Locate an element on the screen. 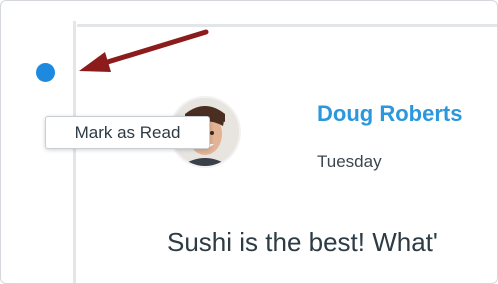 This screenshot has width=498, height=284. annotation-arrow-icon is located at coordinates (144, 50).